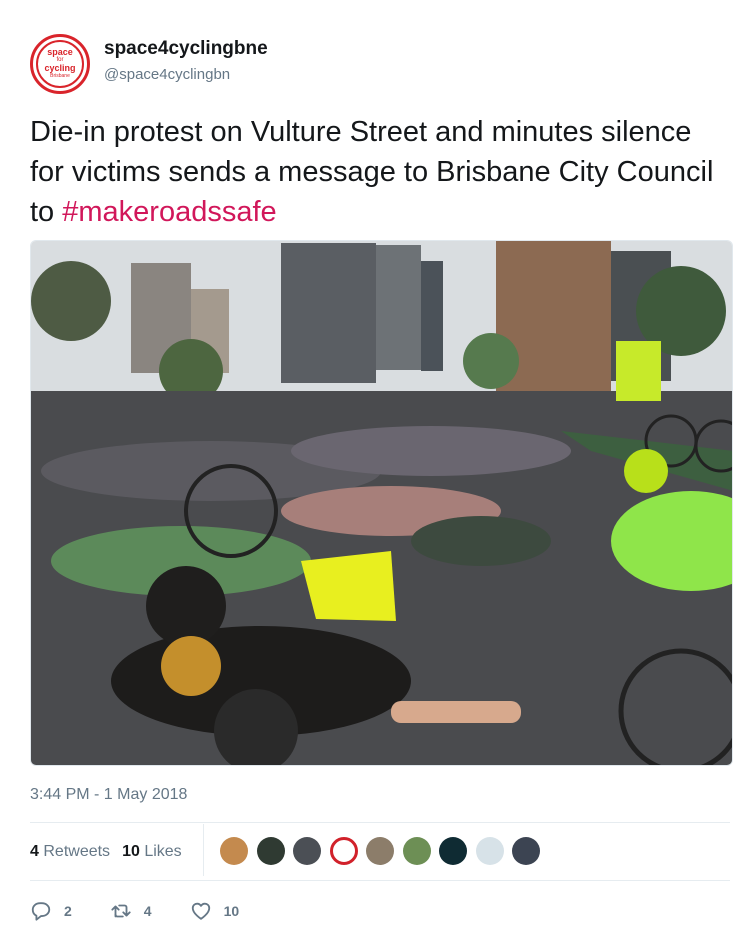 This screenshot has width=753, height=941. I want to click on heart-icon, so click(200, 911).